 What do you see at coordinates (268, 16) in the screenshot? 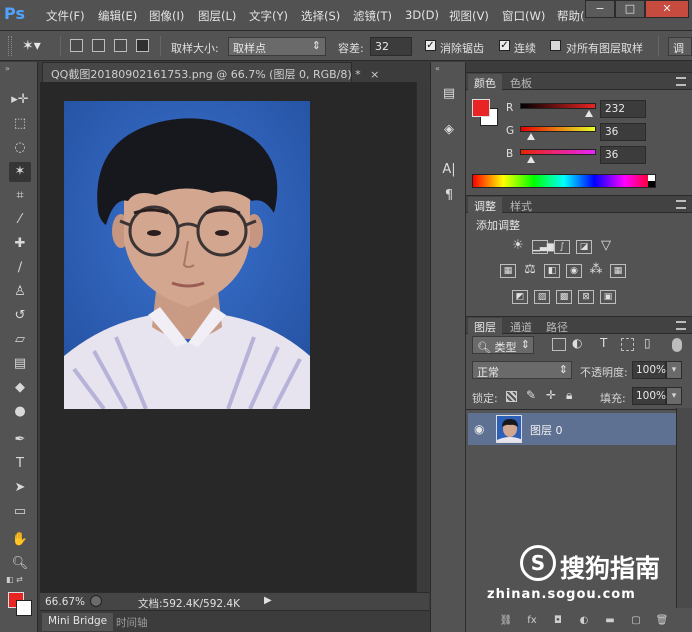
I see `menu-type: 文字(Y)` at bounding box center [268, 16].